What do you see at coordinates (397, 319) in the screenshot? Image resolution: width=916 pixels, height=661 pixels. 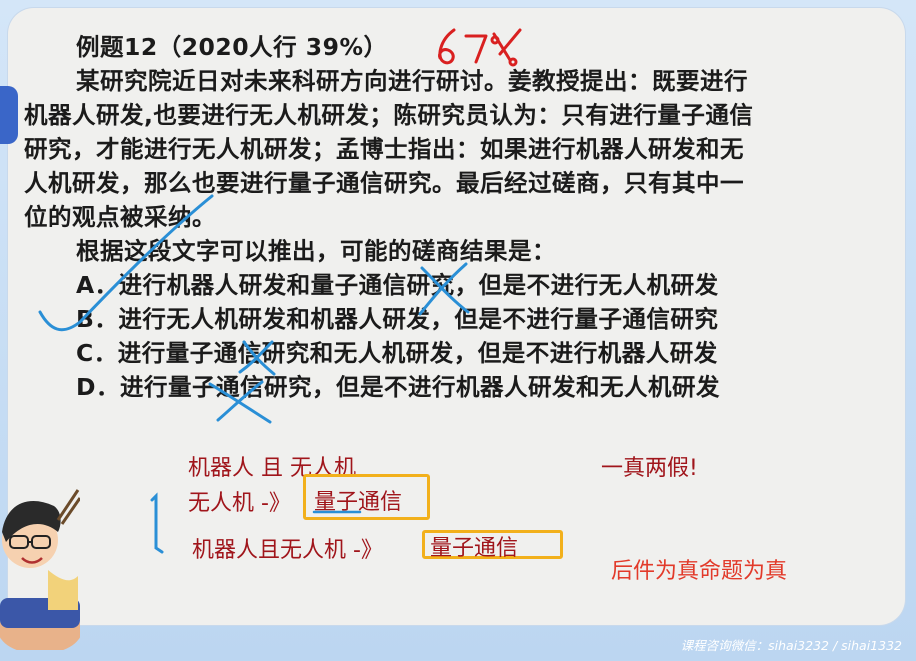 I see `option-b: B．进行无人机研发和机器人研发，但是不进行量子通信研究` at bounding box center [397, 319].